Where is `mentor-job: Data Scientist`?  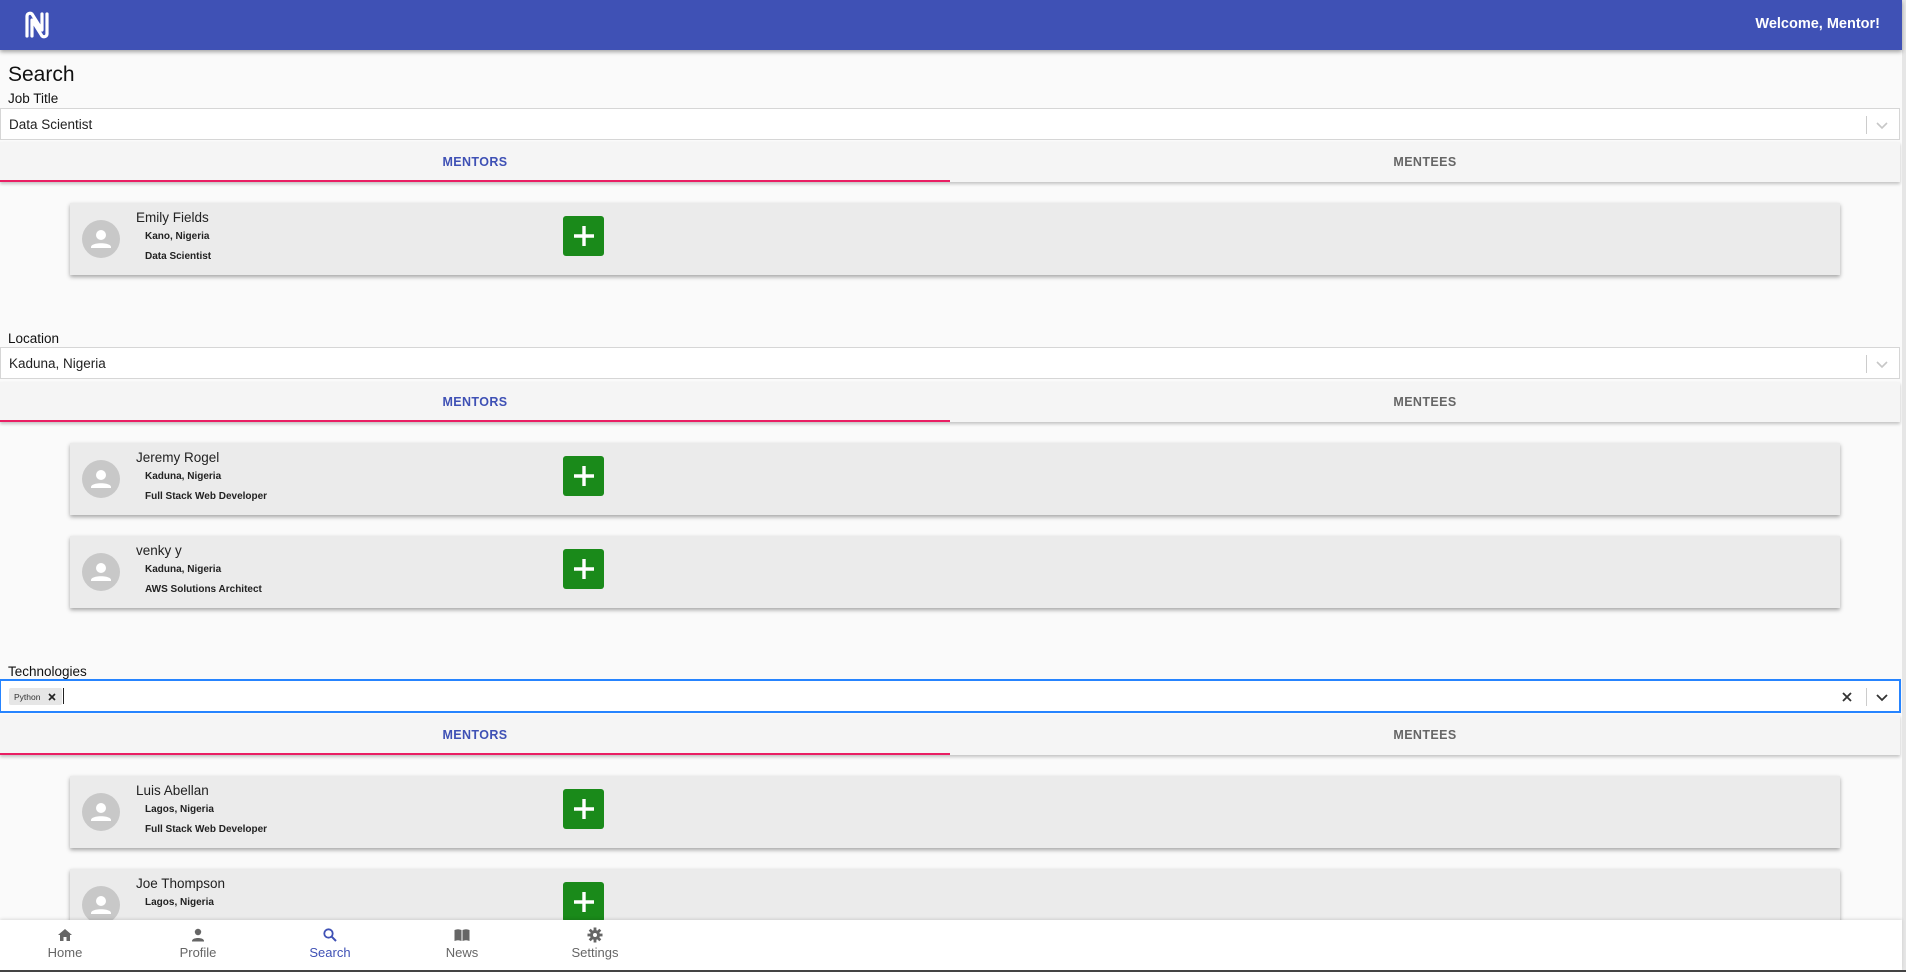
mentor-job: Data Scientist is located at coordinates (178, 256).